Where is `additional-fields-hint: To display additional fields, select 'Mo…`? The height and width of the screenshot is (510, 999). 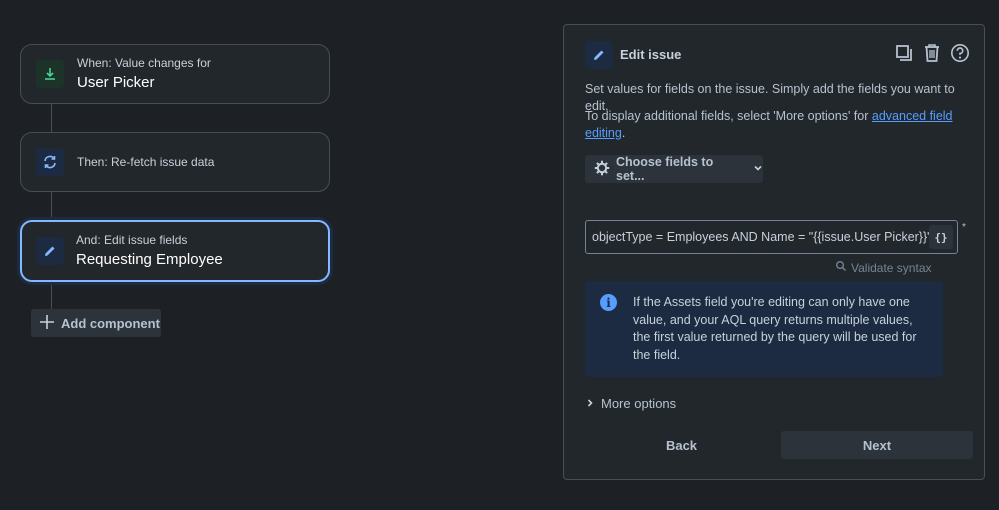
additional-fields-hint: To display additional fields, select 'Mo… is located at coordinates (772, 125).